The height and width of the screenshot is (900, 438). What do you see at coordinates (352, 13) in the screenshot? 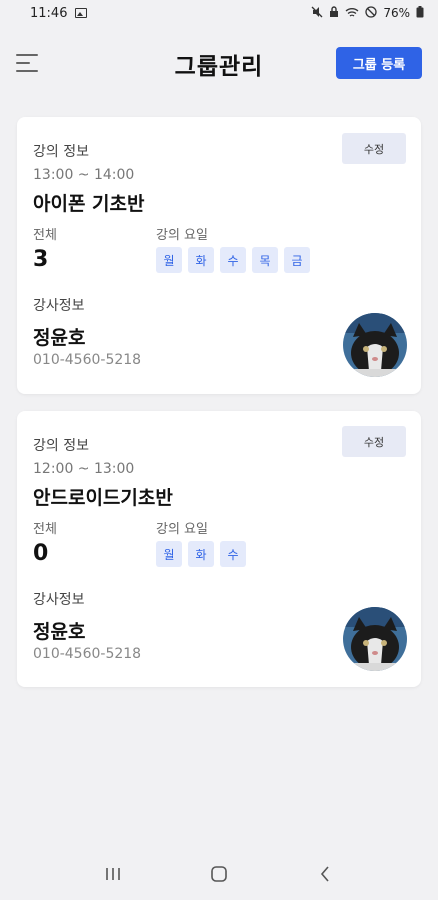
I see `wifi-icon` at bounding box center [352, 13].